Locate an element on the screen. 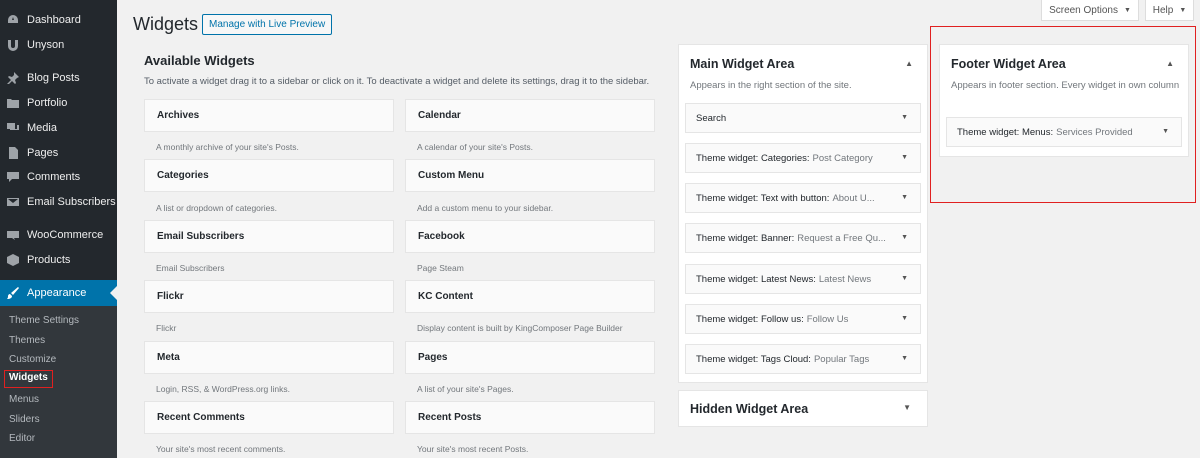 This screenshot has height=458, width=1200. widget-description: A list or dropdown of categories. is located at coordinates (216, 208).